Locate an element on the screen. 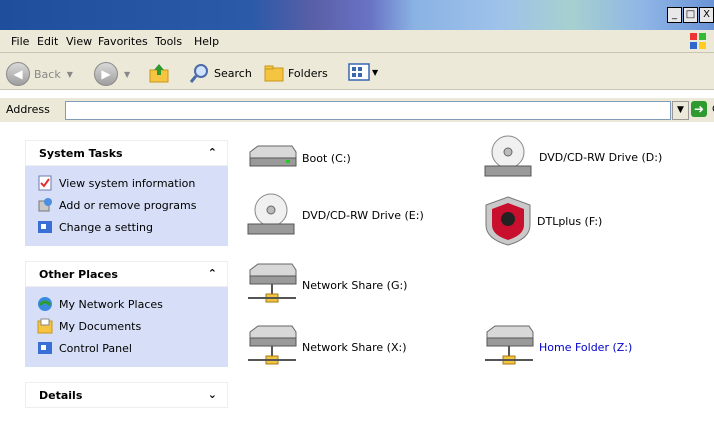 The height and width of the screenshot is (438, 714). task-add-remove-programs: Add or remove programs is located at coordinates (127, 205).